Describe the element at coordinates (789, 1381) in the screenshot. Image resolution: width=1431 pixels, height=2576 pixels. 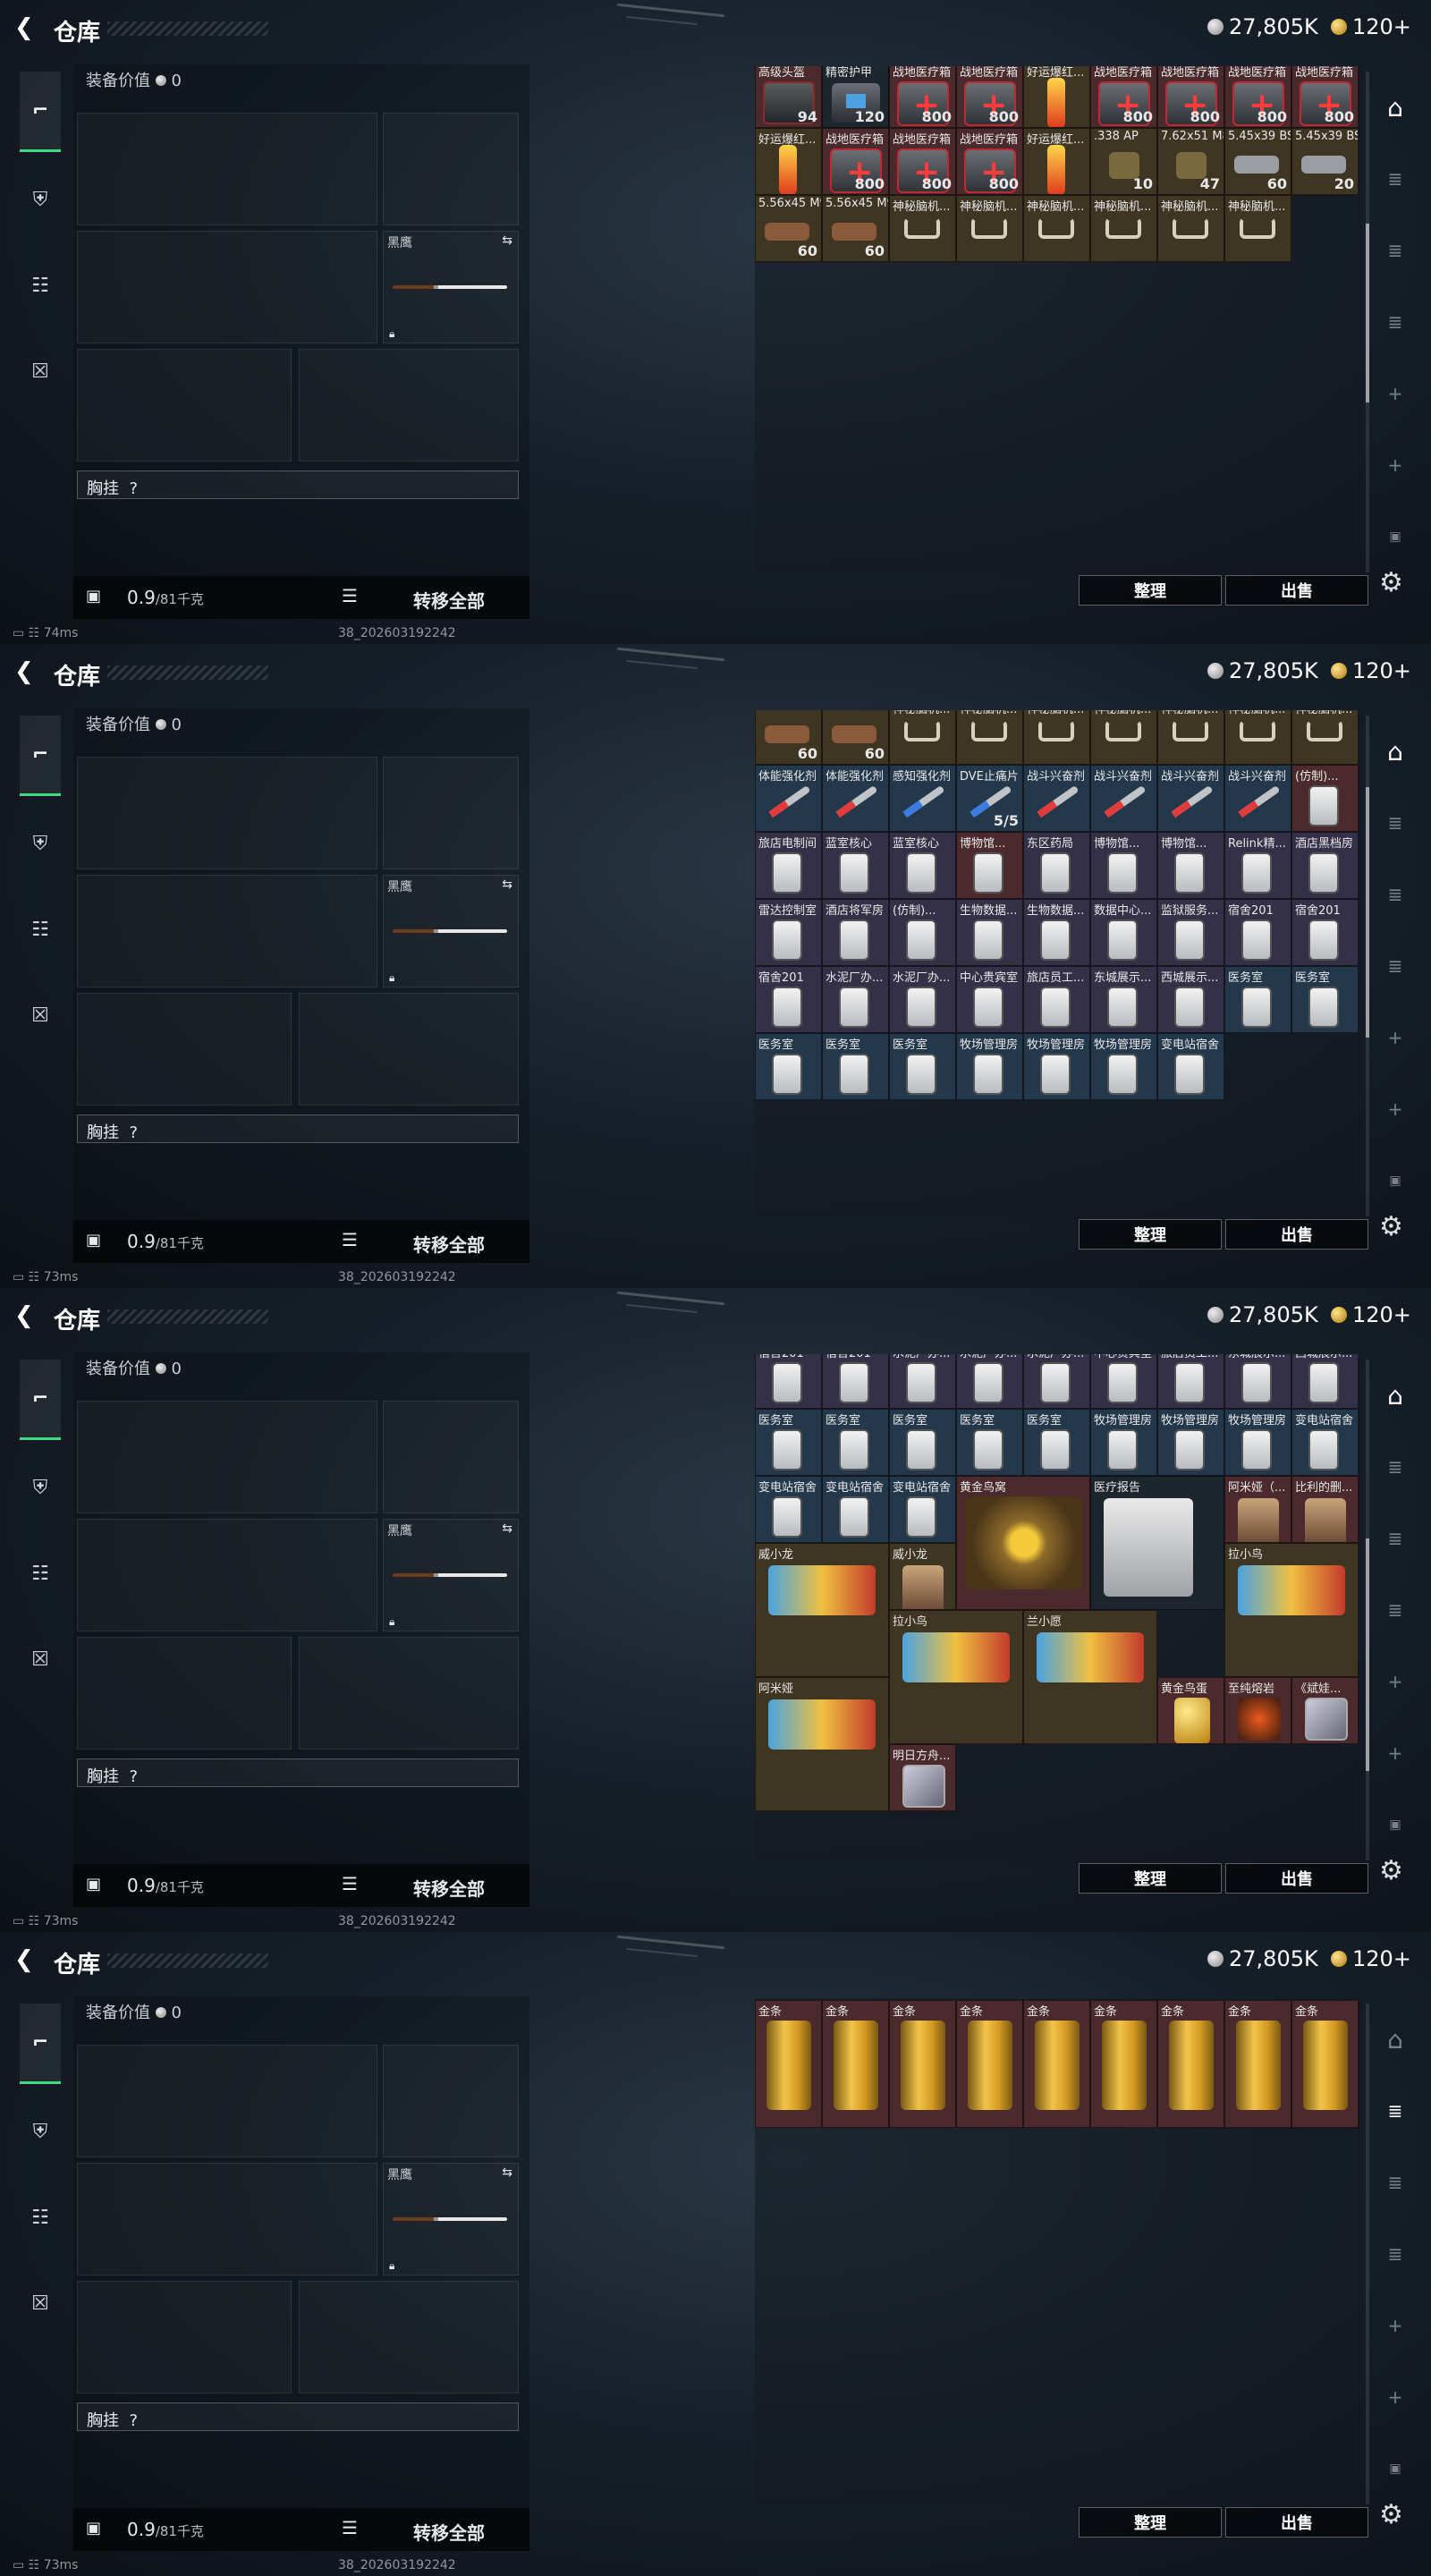
I see `inventory-item: 宿舍201` at that location.